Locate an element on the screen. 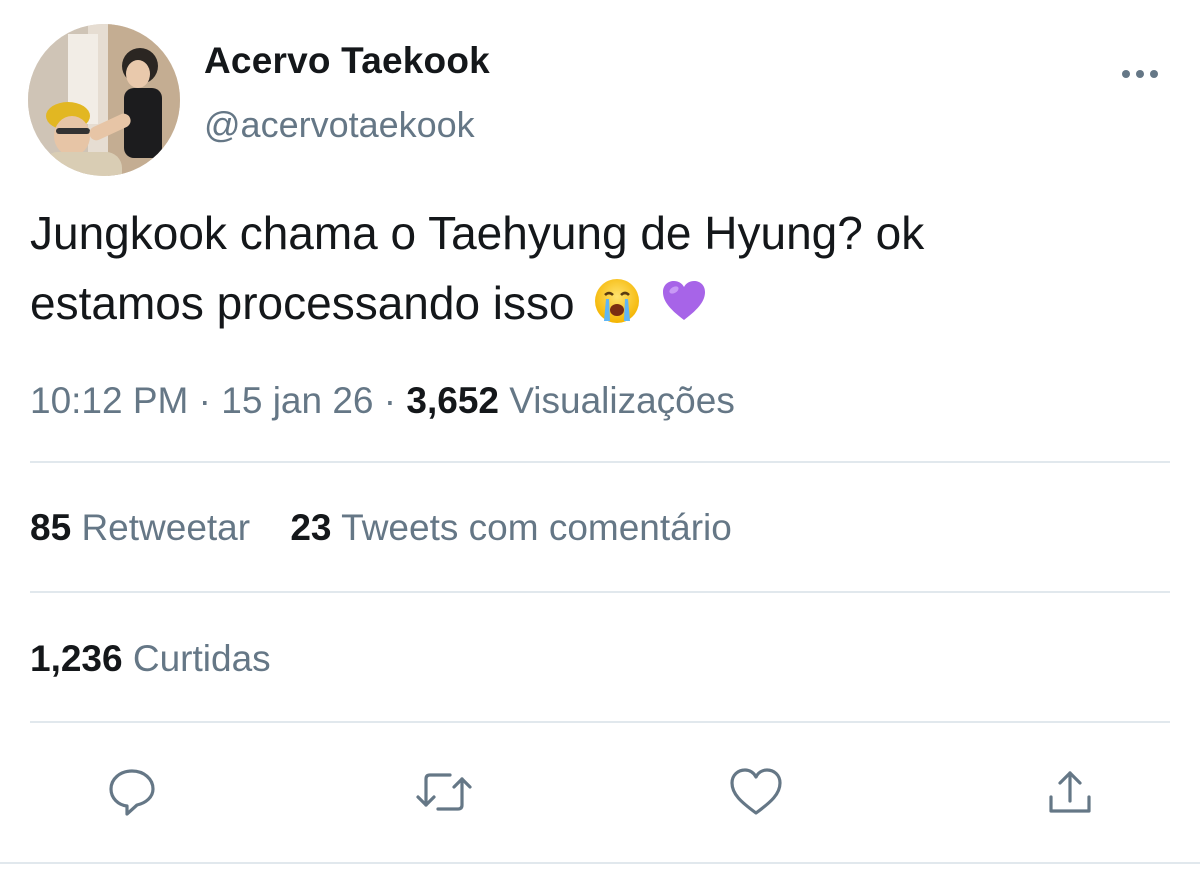 The image size is (1200, 881). retweets-count: 85 is located at coordinates (51, 527).